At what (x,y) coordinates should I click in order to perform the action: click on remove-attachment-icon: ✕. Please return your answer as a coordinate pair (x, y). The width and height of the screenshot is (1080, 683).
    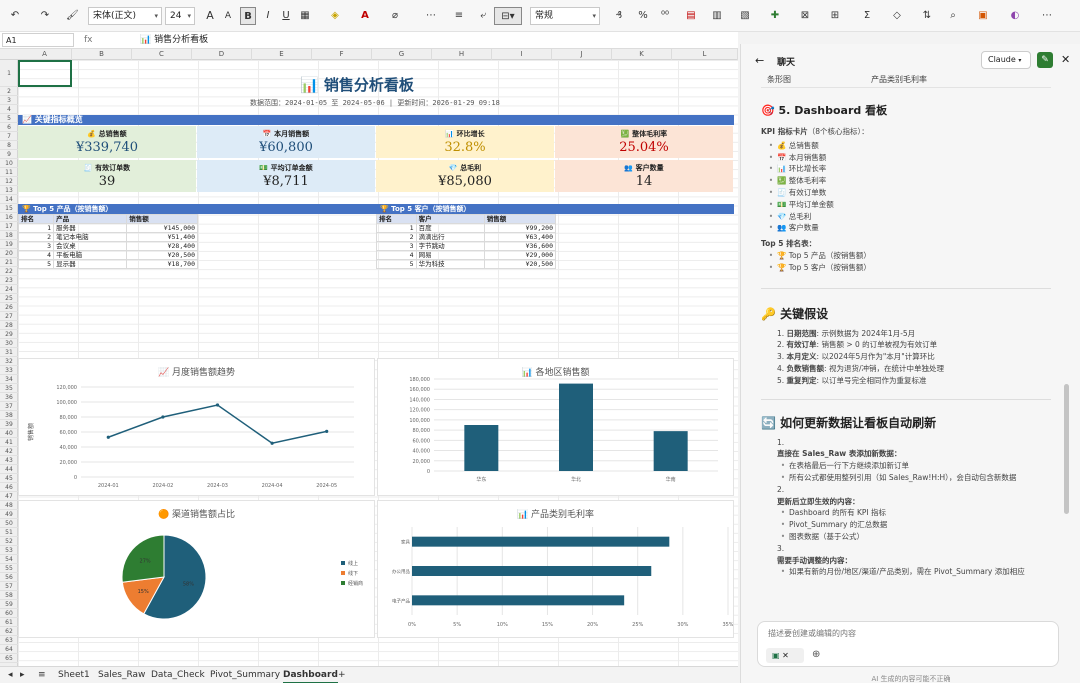
    Looking at the image, I should click on (785, 655).